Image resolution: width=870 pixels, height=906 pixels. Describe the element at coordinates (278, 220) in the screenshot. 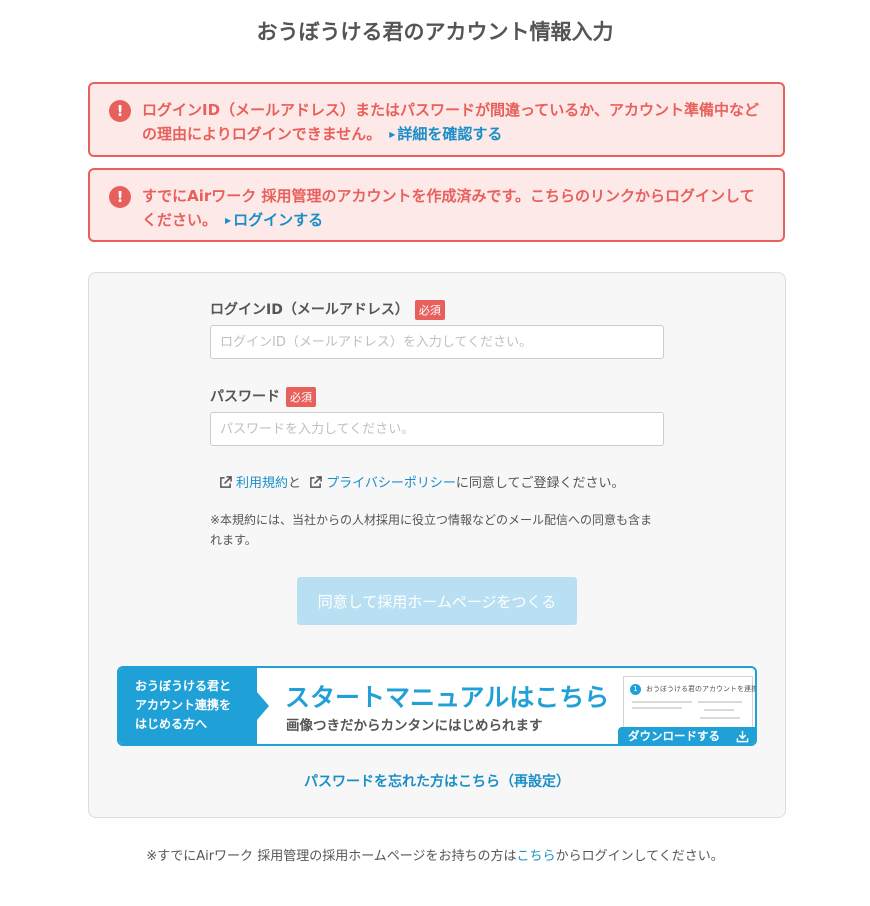

I see `login-link-label: ログインする` at that location.